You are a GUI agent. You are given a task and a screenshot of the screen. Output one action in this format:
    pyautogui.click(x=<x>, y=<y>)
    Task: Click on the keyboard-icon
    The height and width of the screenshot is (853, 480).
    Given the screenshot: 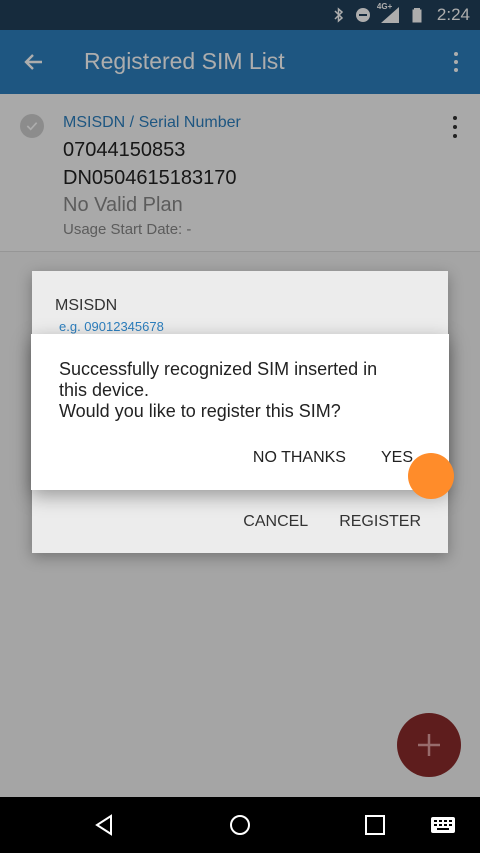 What is the action you would take?
    pyautogui.click(x=443, y=825)
    